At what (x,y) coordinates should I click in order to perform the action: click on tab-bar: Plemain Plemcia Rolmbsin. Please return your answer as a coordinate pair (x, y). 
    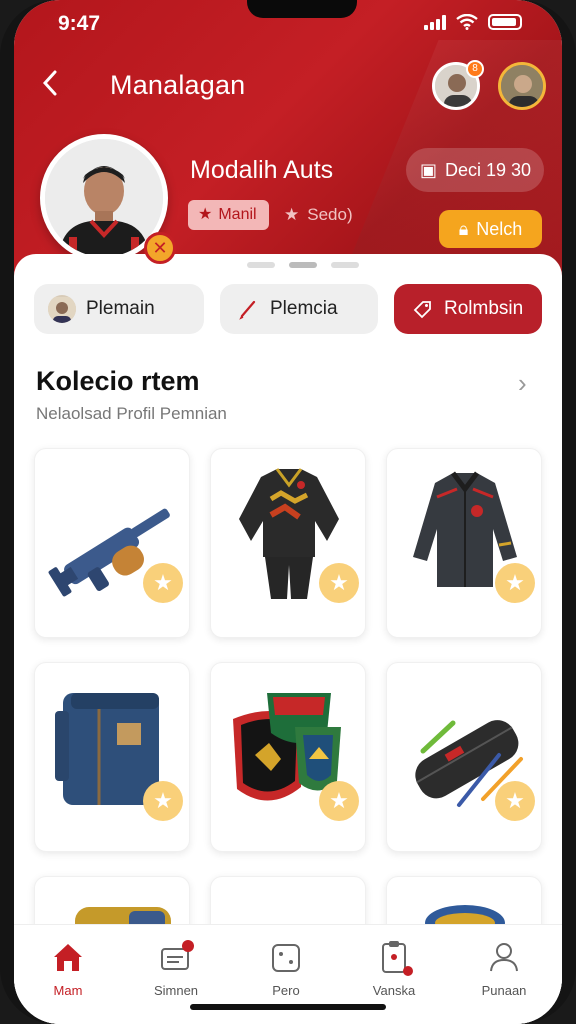
    Looking at the image, I should click on (288, 309).